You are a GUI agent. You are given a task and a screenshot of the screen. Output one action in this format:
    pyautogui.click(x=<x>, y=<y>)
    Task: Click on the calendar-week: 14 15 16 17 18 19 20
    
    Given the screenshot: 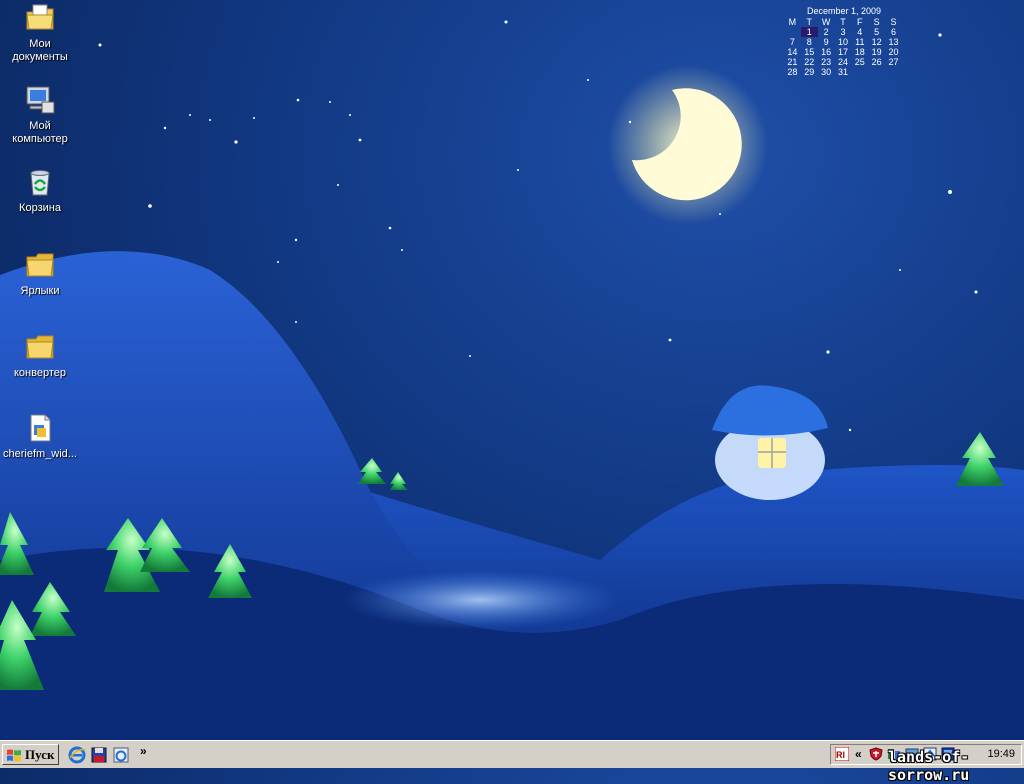 What is the action you would take?
    pyautogui.click(x=843, y=52)
    